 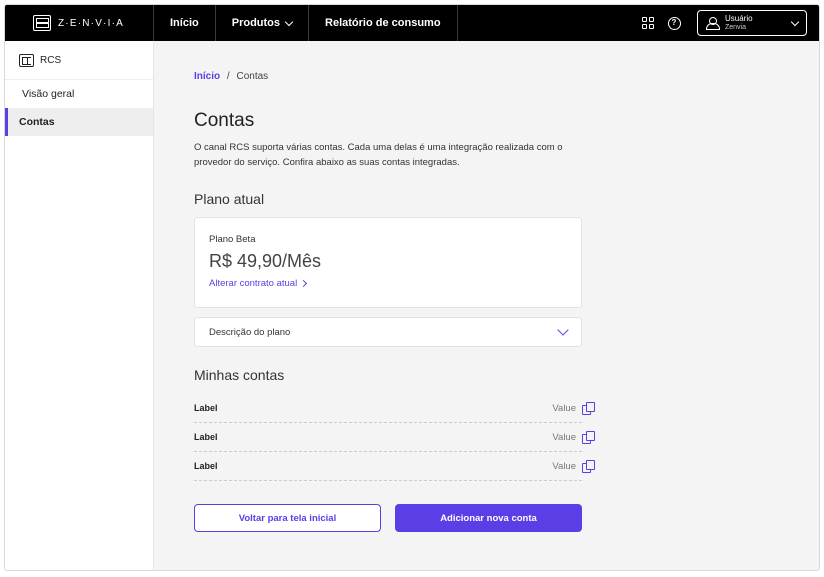 I want to click on user-menu: Usuário Zenvia, so click(x=752, y=23).